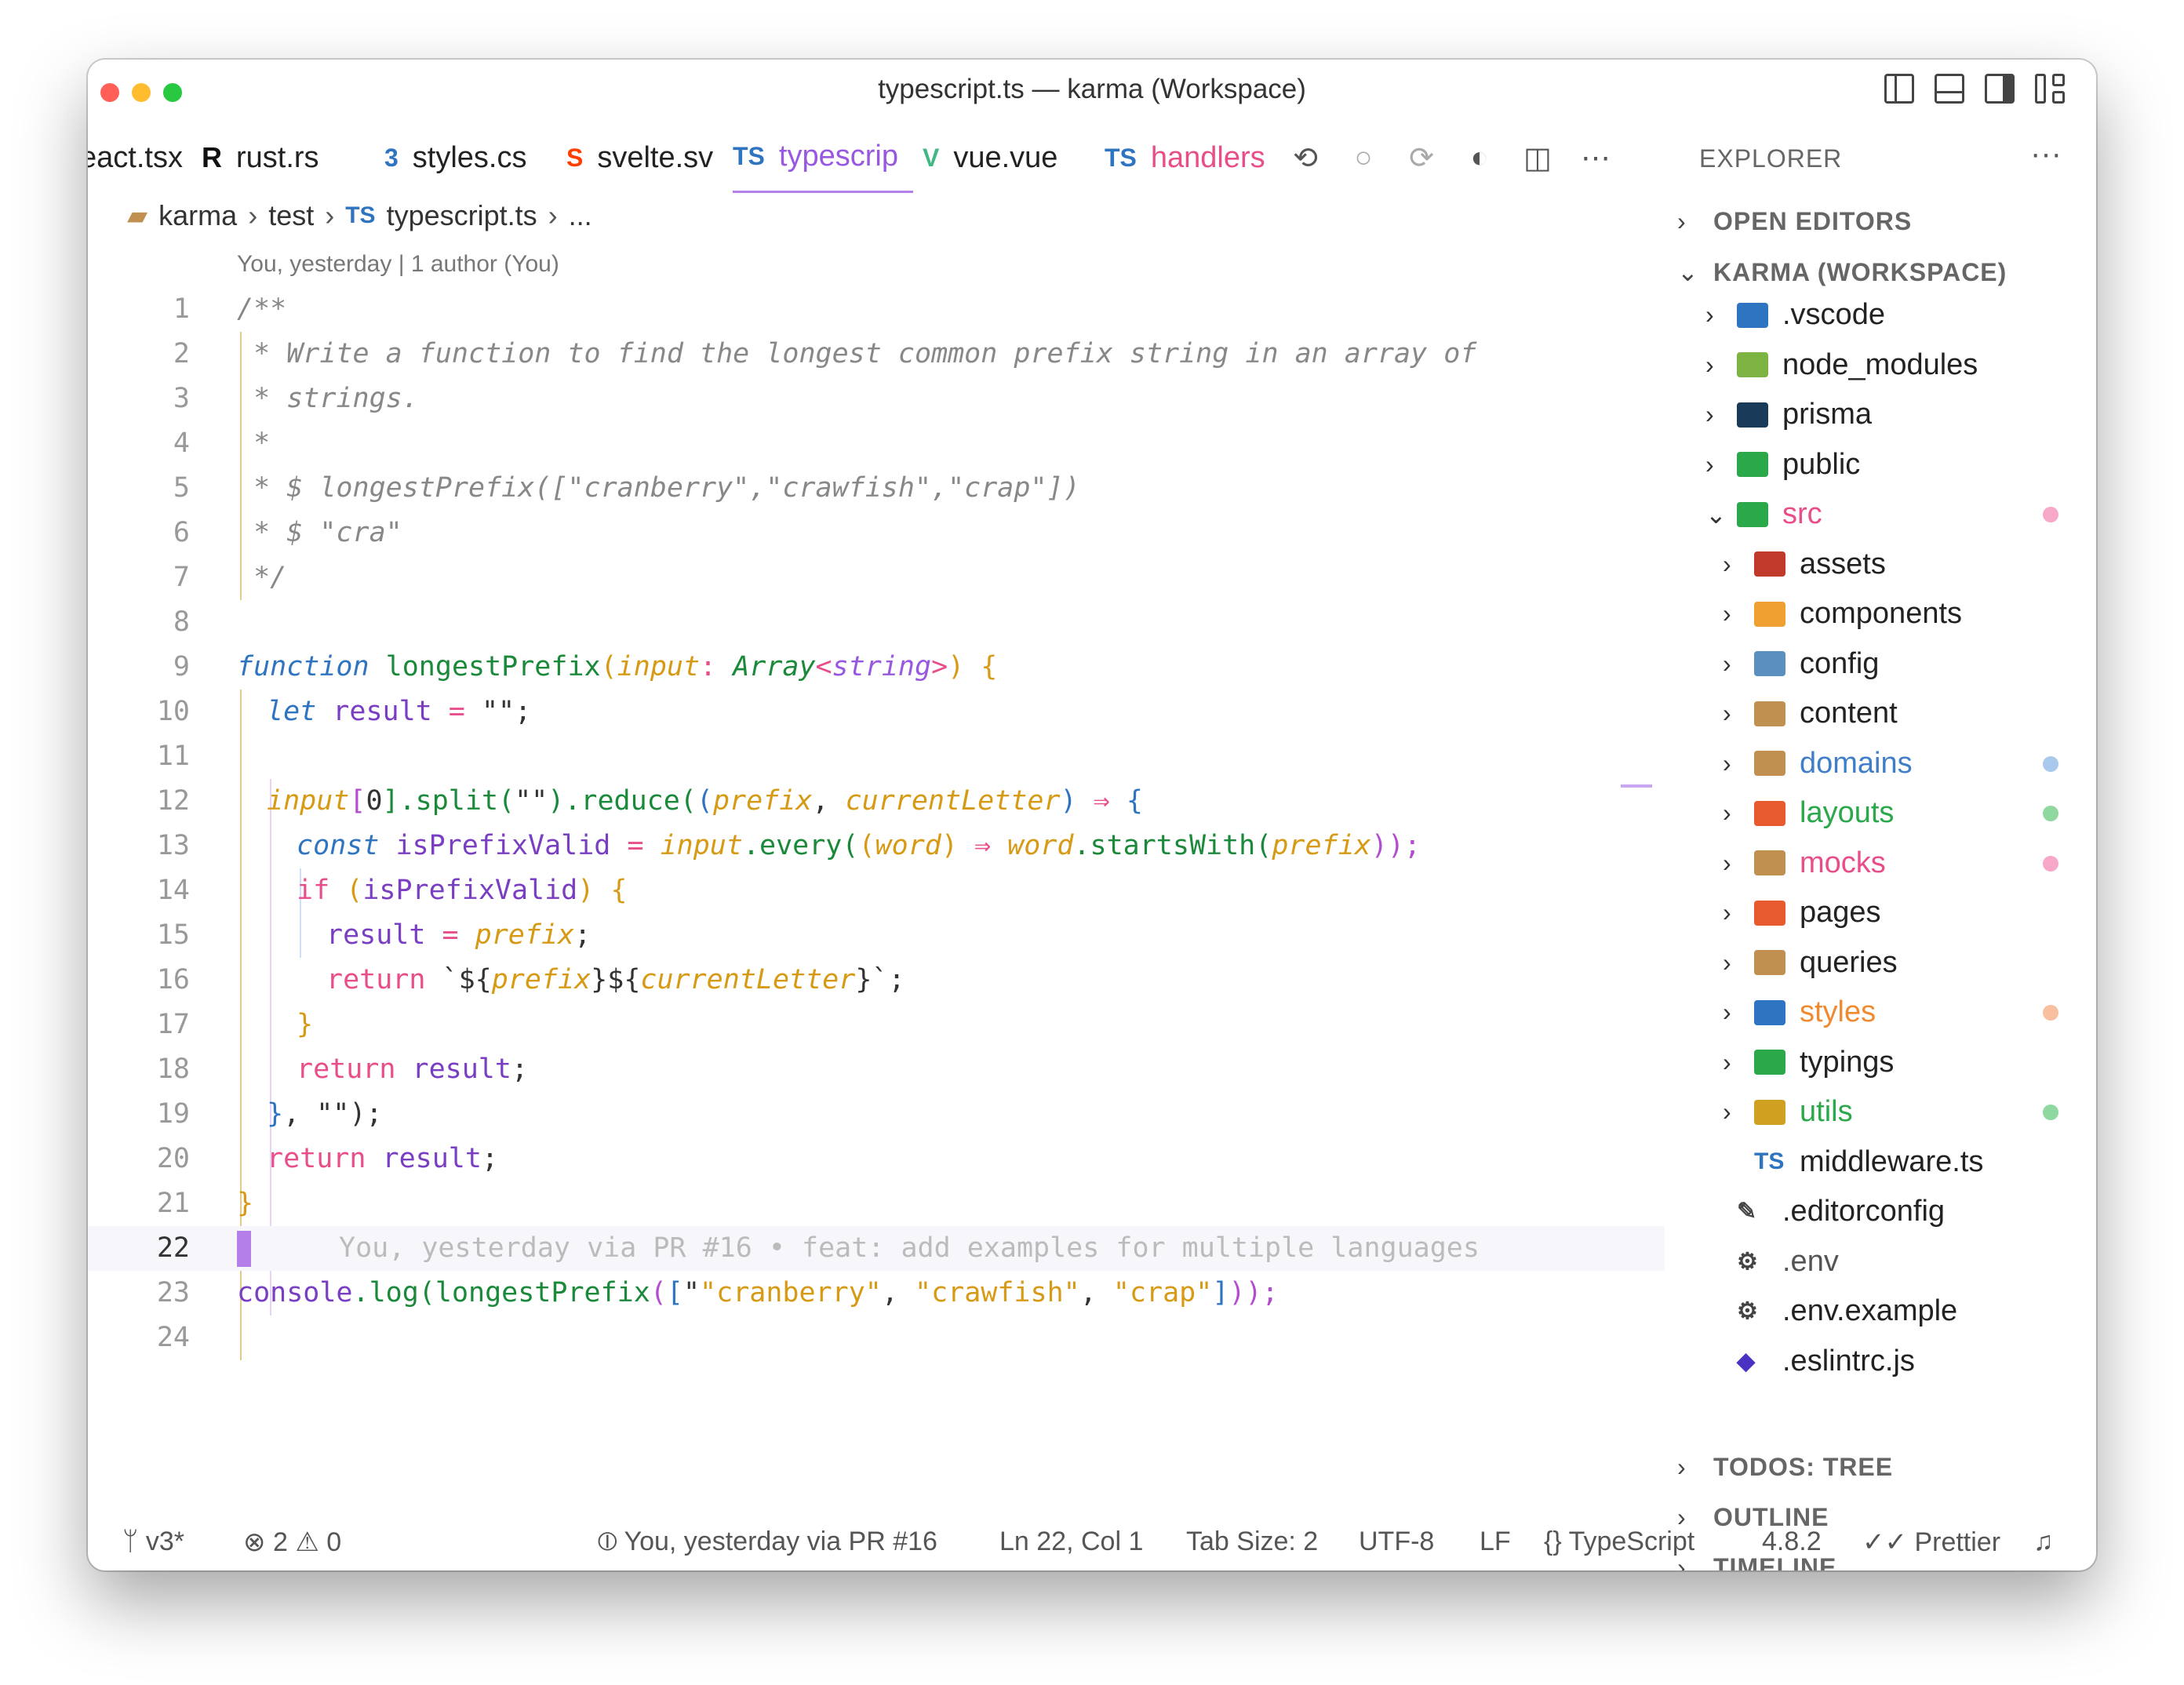 The width and height of the screenshot is (2184, 1685). I want to click on tree-folder: › content, so click(1810, 713).